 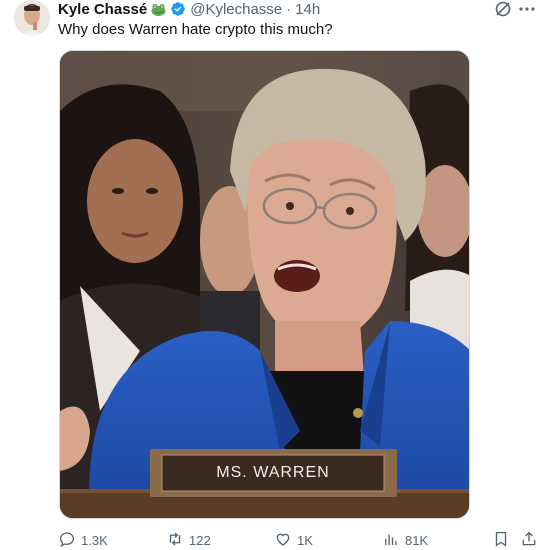 I want to click on share-icon, so click(x=529, y=540).